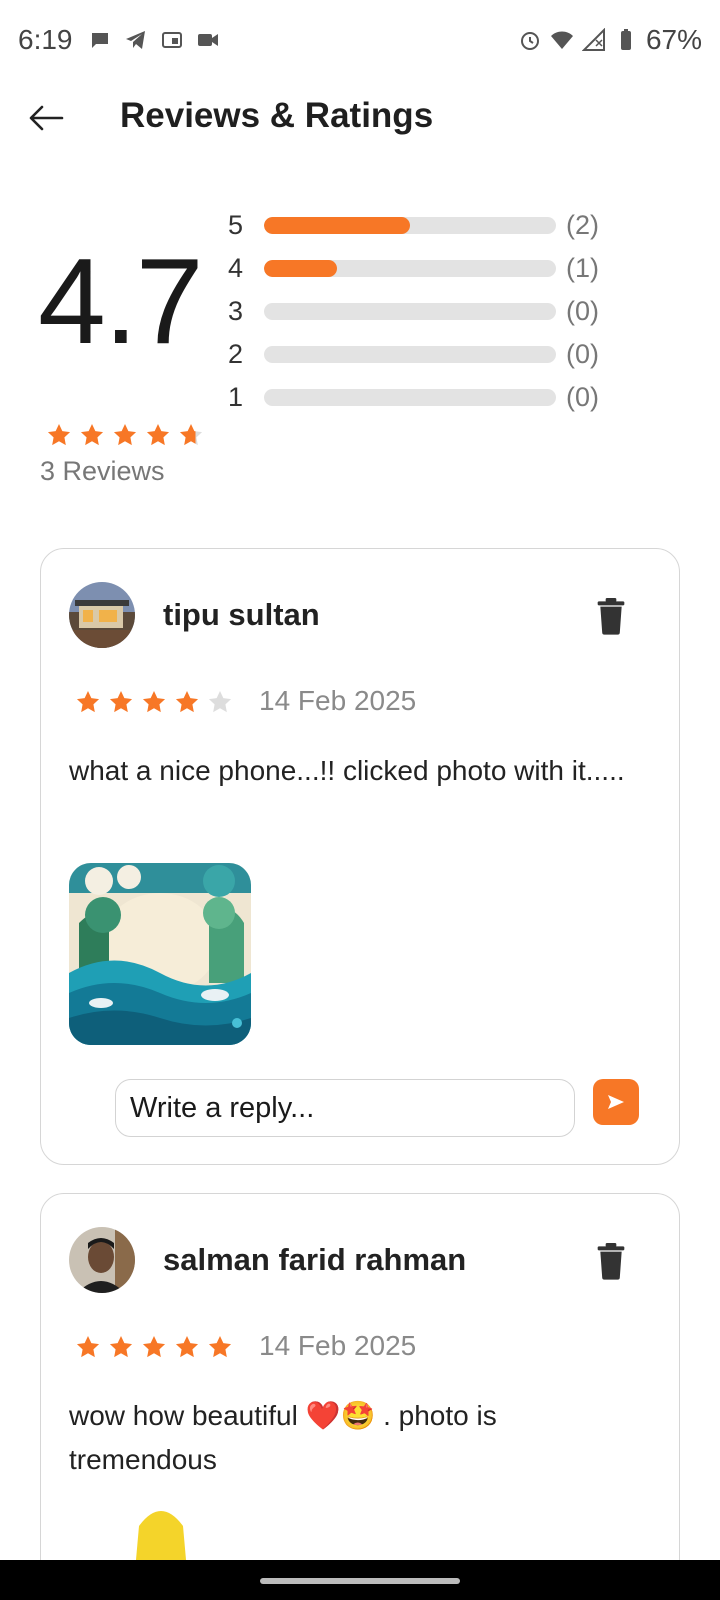 The width and height of the screenshot is (720, 1600). Describe the element at coordinates (582, 268) in the screenshot. I see `distribution-count: (1)` at that location.